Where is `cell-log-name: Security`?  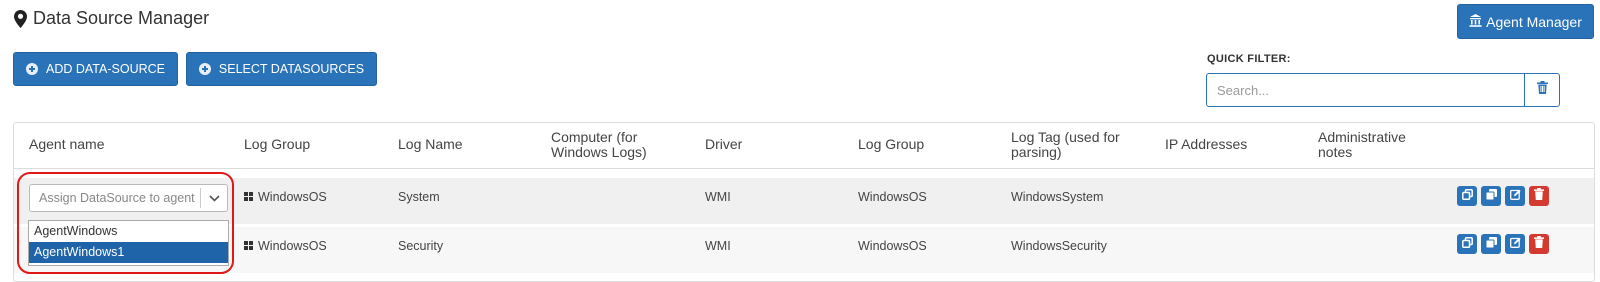 cell-log-name: Security is located at coordinates (421, 246).